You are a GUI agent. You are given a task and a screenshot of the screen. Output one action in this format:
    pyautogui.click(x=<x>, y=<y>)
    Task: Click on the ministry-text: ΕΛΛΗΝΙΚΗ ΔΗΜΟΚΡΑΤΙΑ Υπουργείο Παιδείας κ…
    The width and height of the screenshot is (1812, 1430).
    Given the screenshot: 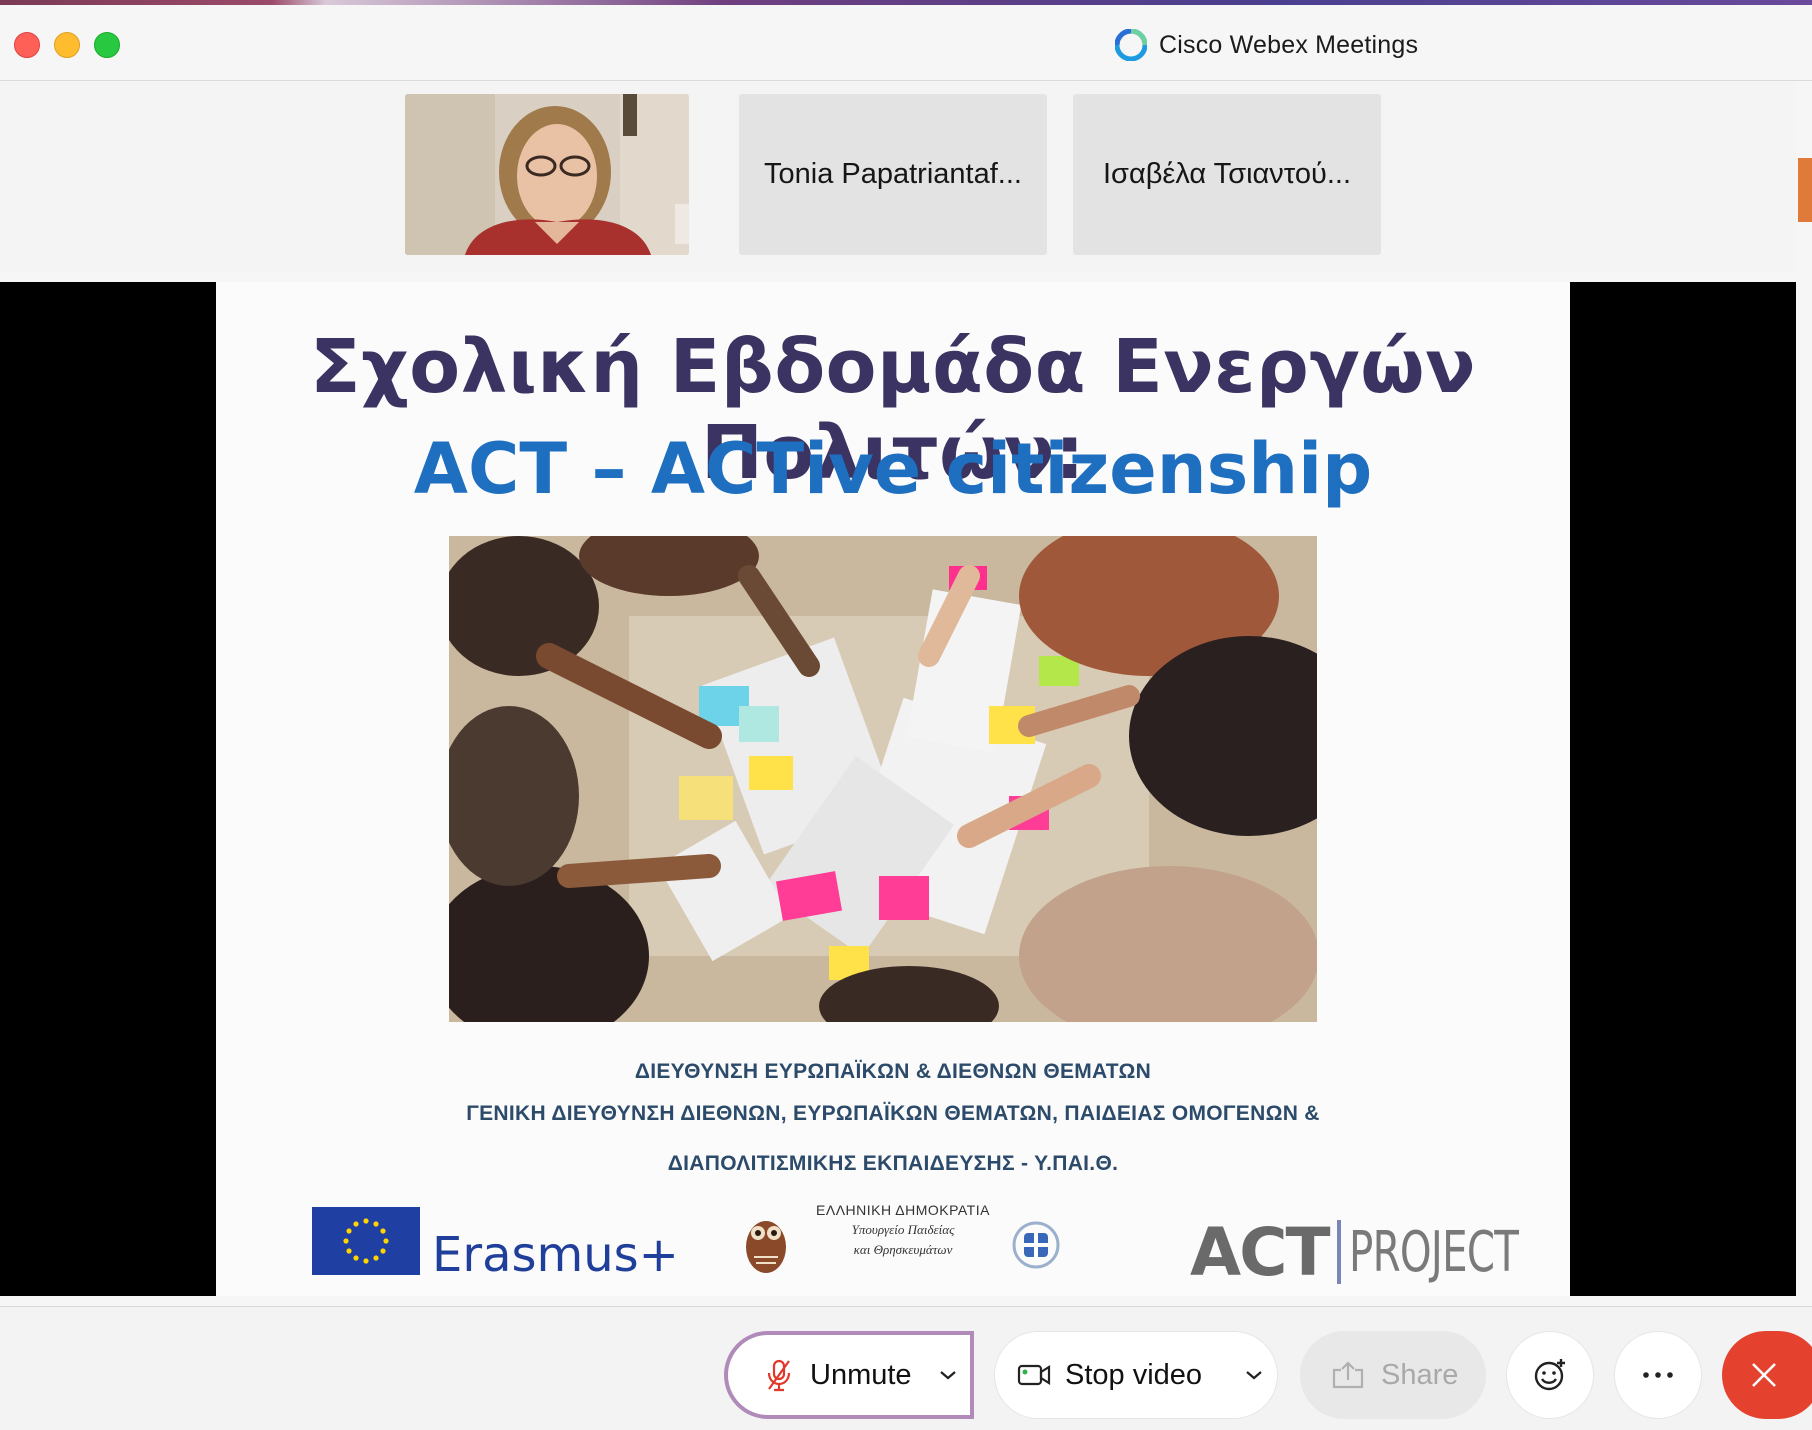 What is the action you would take?
    pyautogui.click(x=903, y=1230)
    